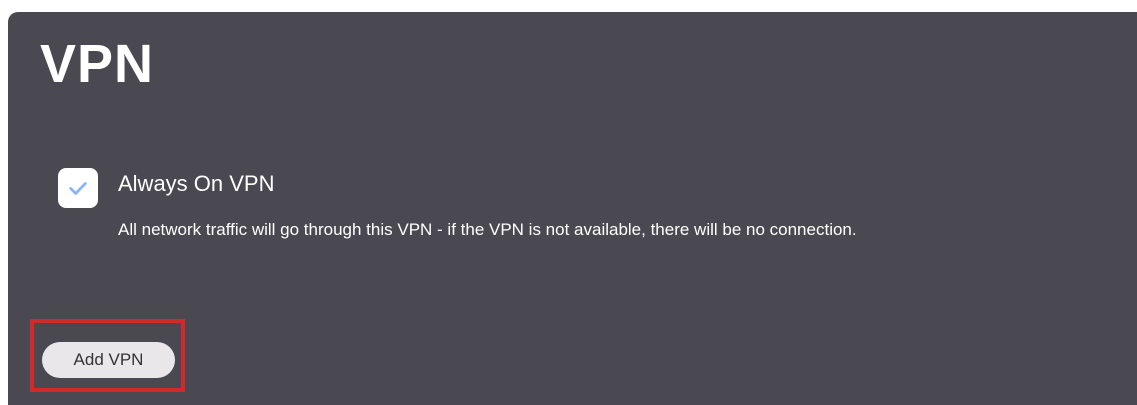 The width and height of the screenshot is (1137, 405). I want to click on always-on-vpn-checkbox, so click(78, 188).